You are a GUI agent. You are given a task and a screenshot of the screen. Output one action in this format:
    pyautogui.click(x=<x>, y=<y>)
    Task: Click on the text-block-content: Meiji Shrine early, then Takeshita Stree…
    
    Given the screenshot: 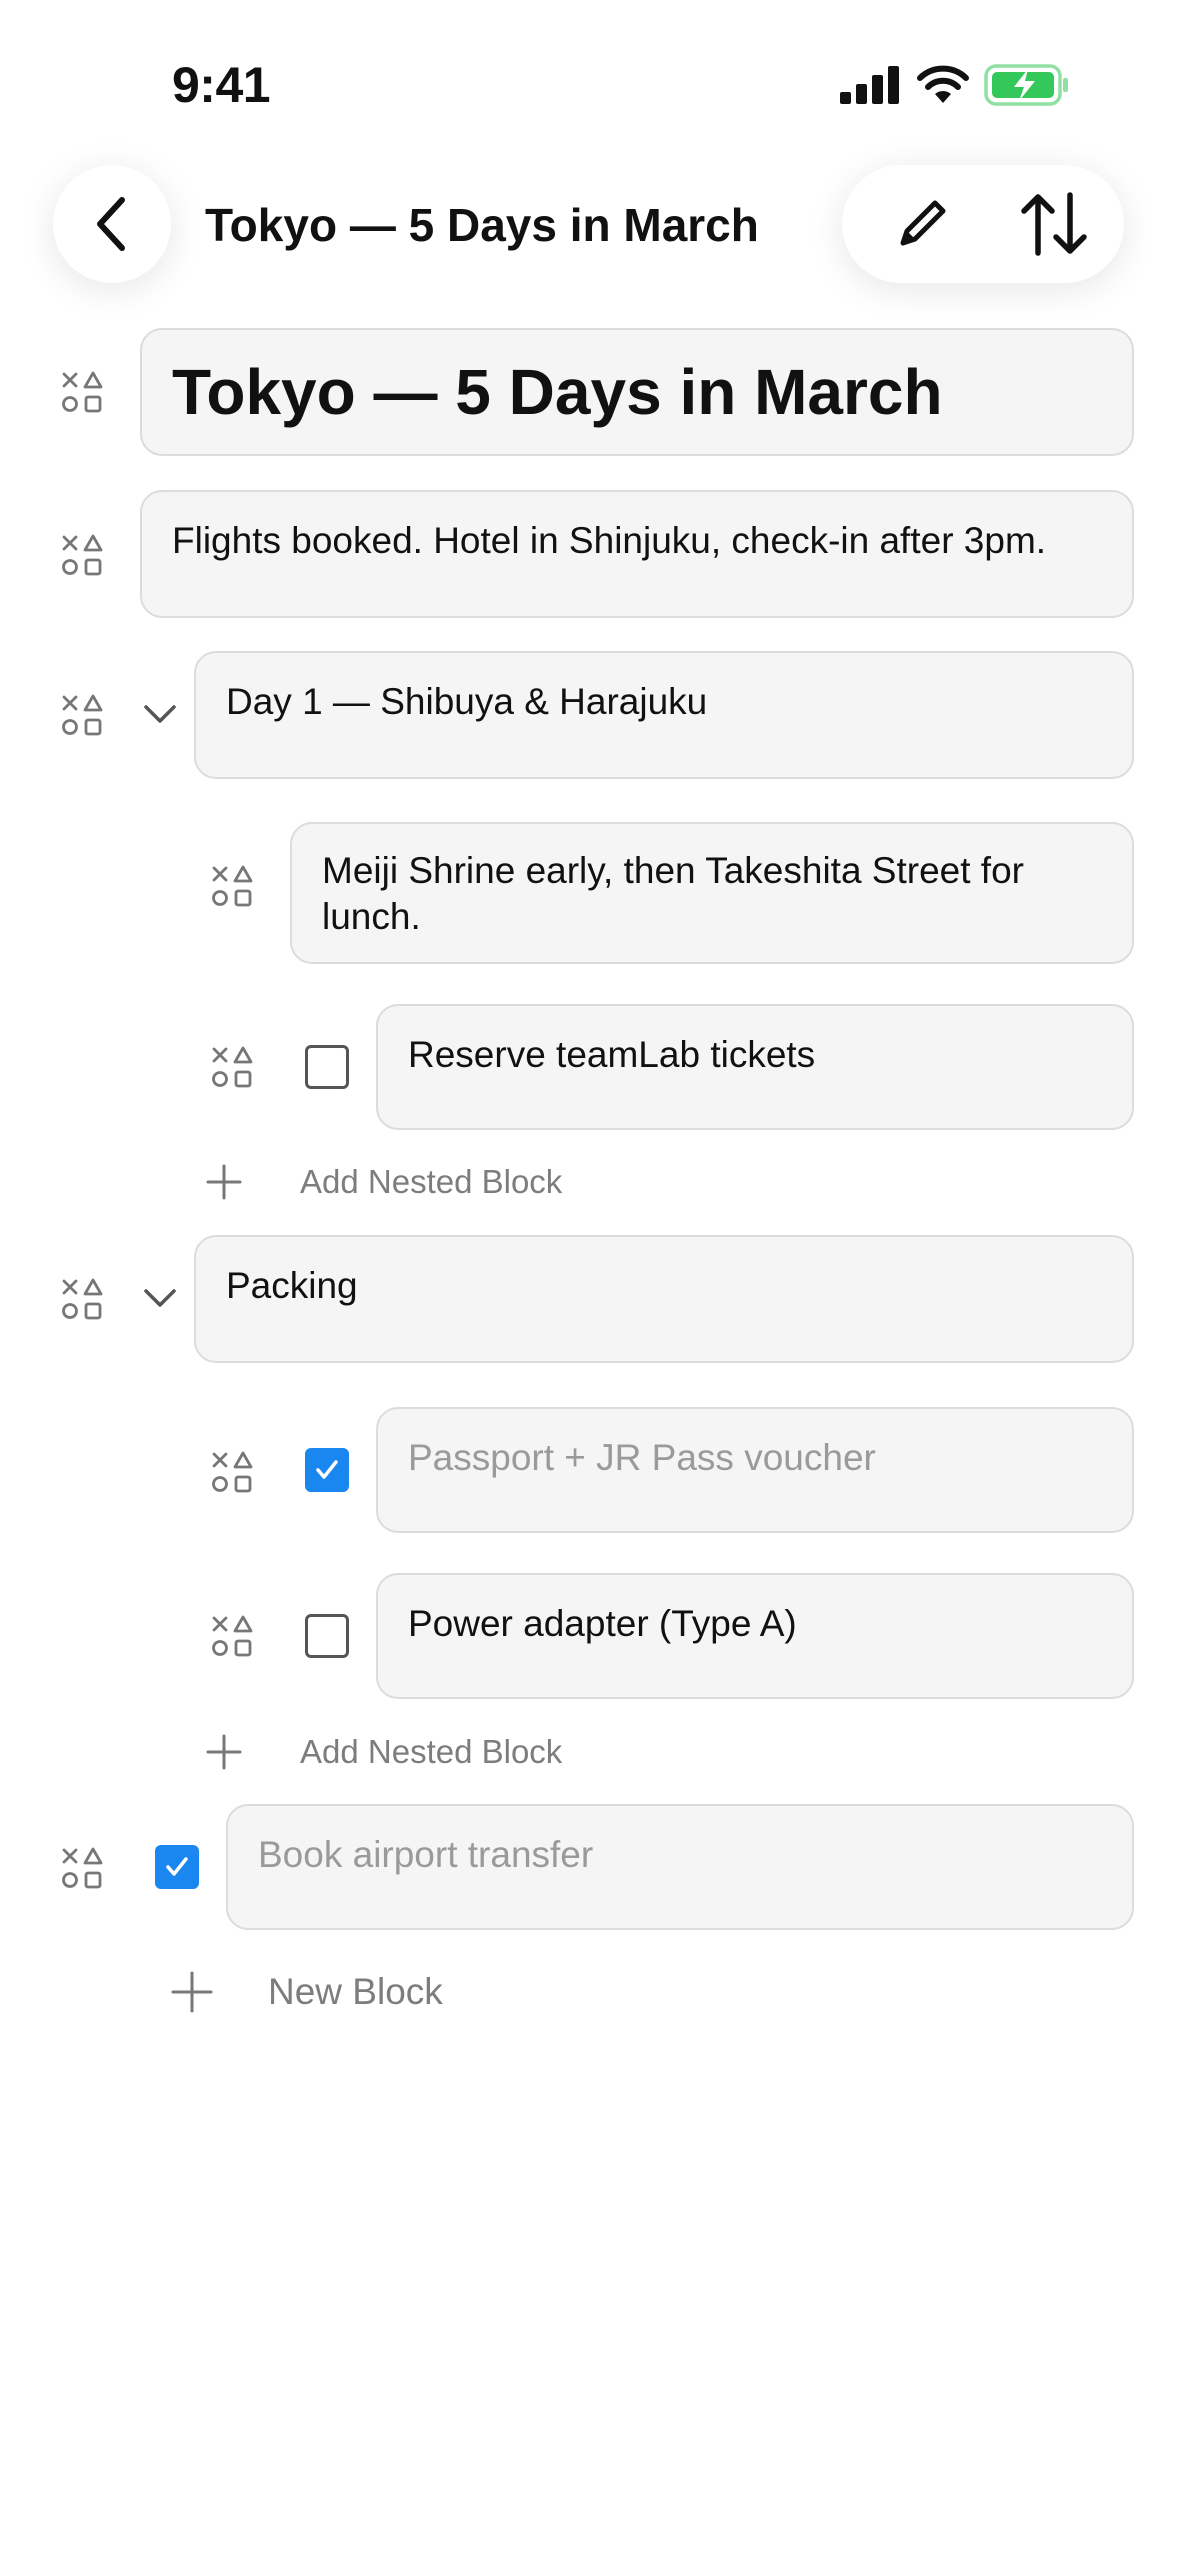 What is the action you would take?
    pyautogui.click(x=712, y=894)
    